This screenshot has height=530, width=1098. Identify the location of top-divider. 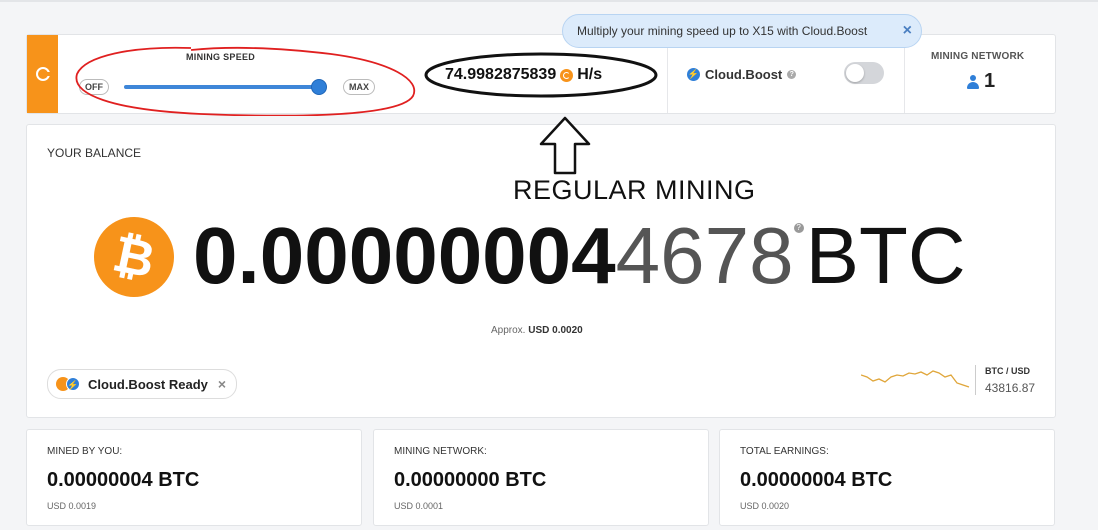
(549, 1).